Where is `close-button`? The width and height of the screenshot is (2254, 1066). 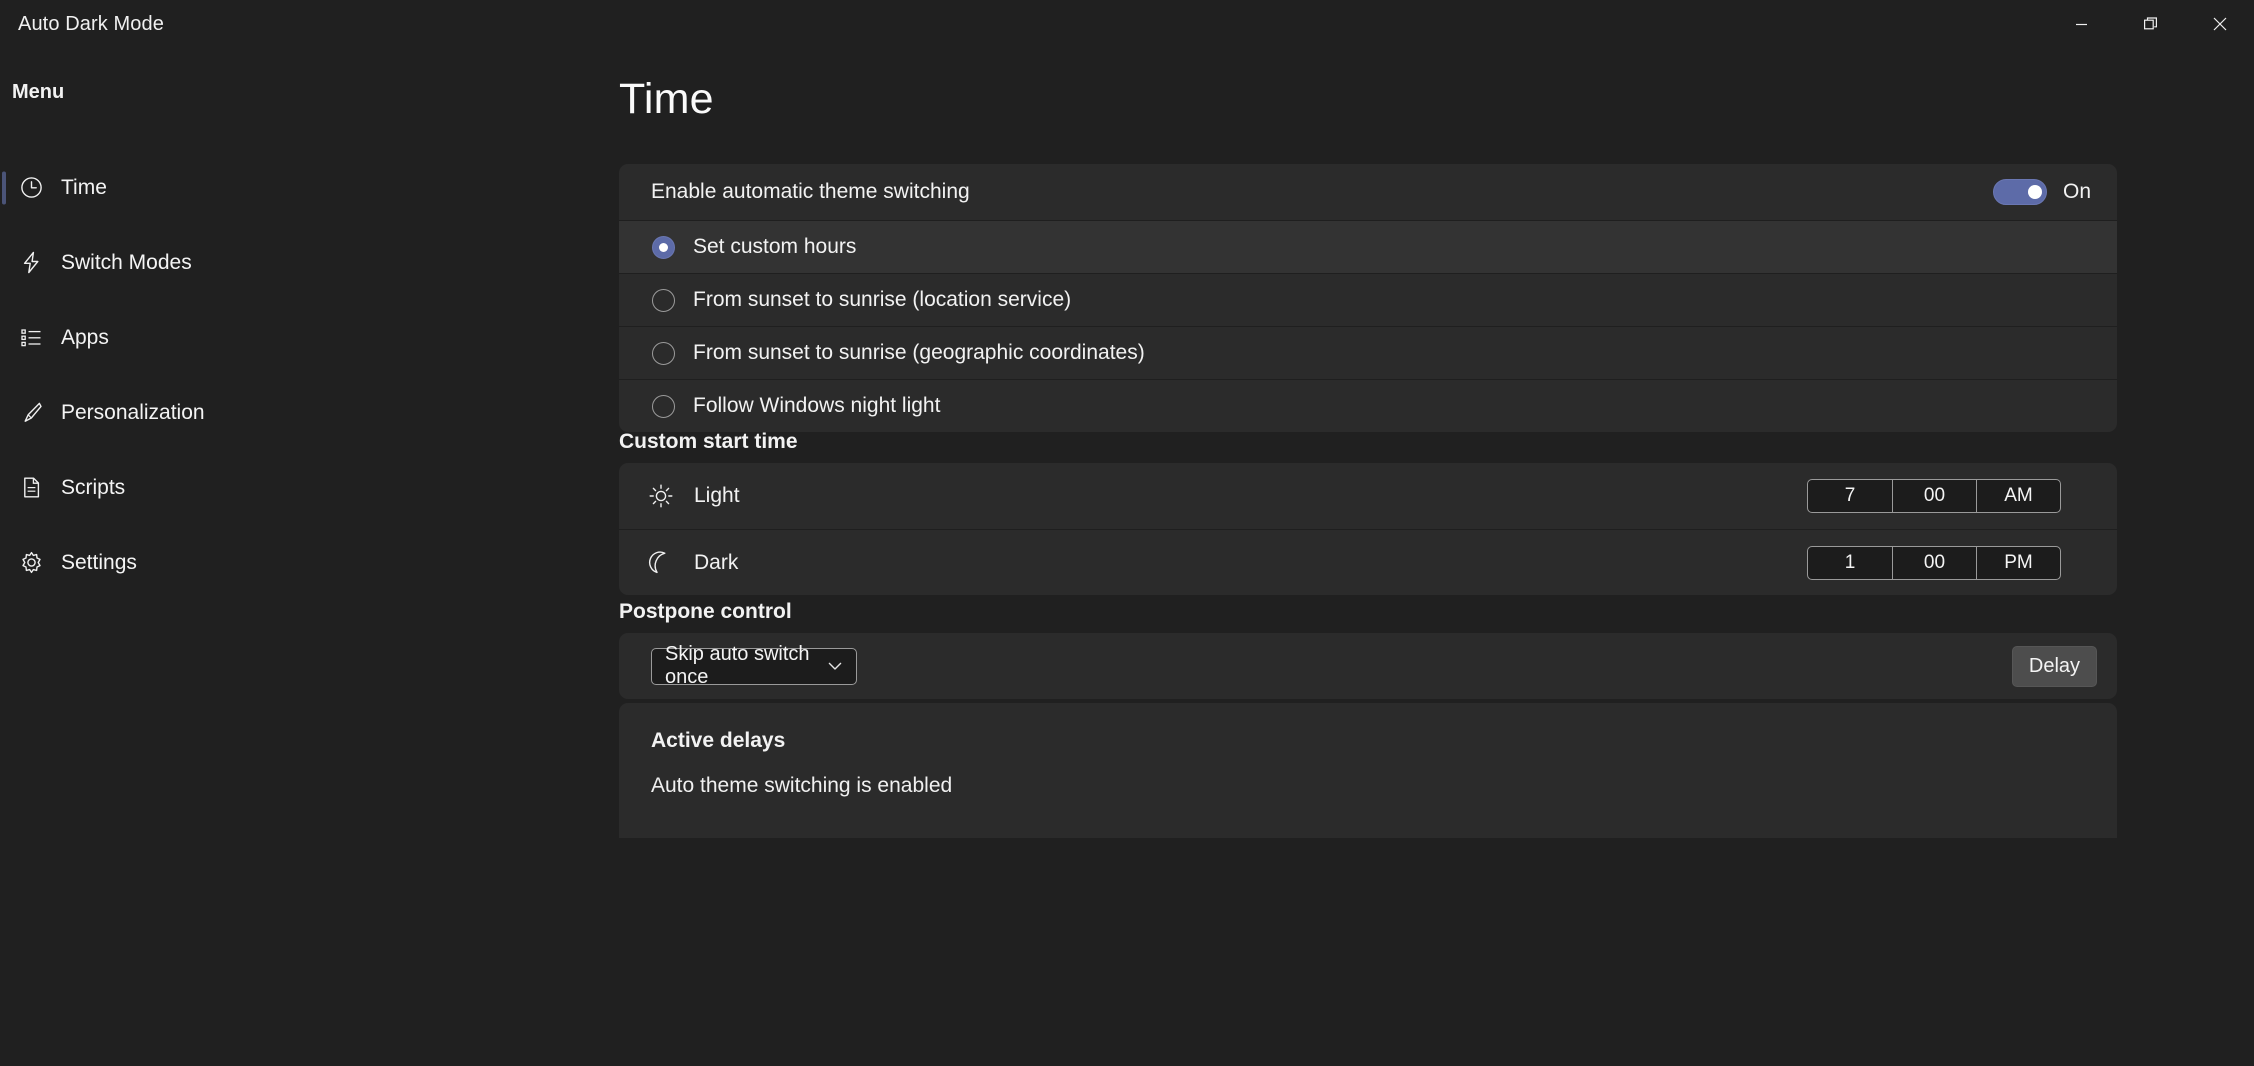 close-button is located at coordinates (2219, 24).